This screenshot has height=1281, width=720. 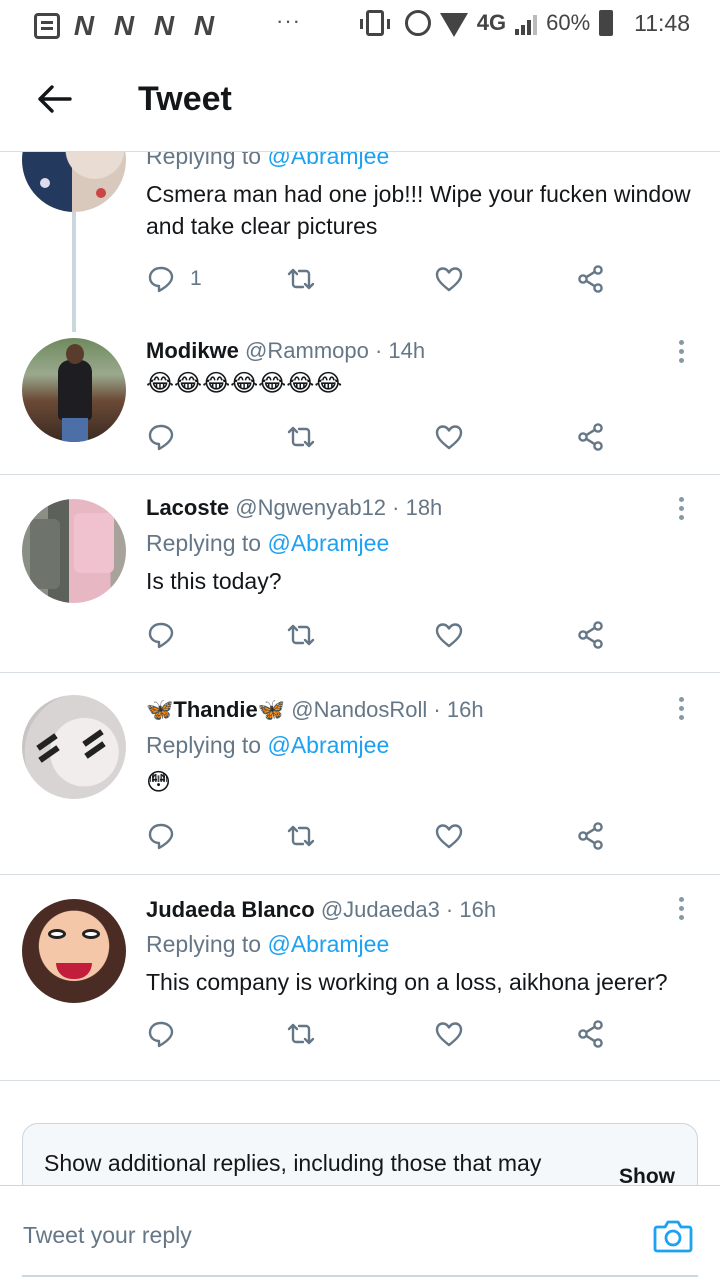 I want to click on signal-icon, so click(x=526, y=23).